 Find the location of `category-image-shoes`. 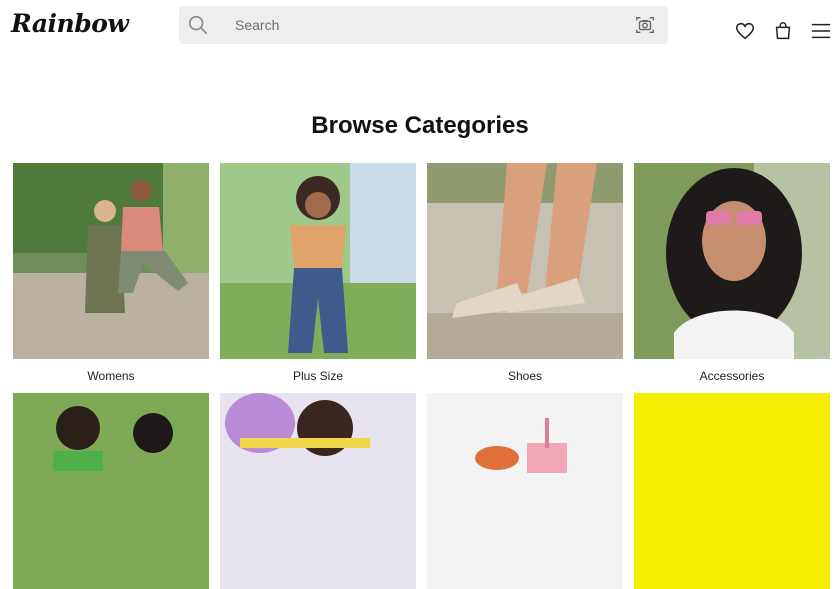

category-image-shoes is located at coordinates (525, 261).